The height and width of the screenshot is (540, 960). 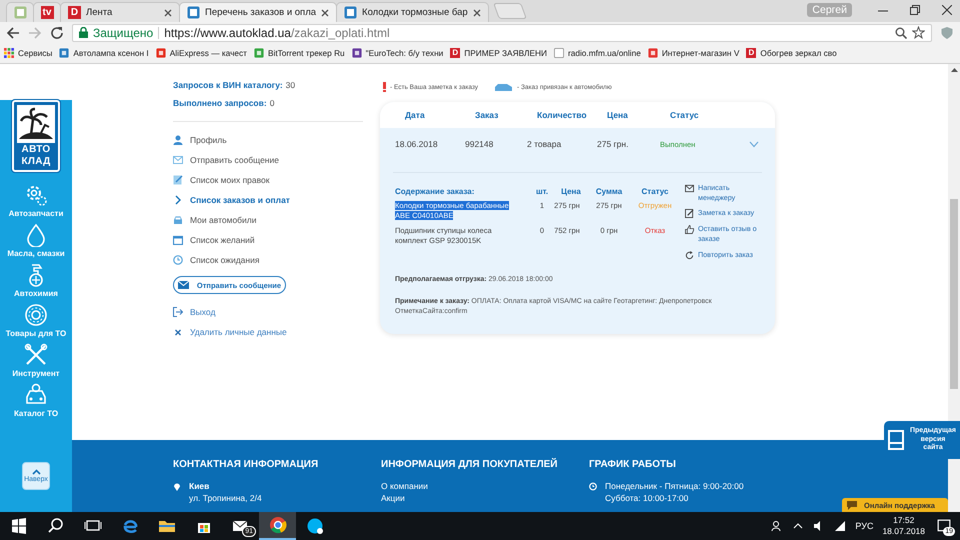 I want to click on security-label: Защищено, so click(x=123, y=33).